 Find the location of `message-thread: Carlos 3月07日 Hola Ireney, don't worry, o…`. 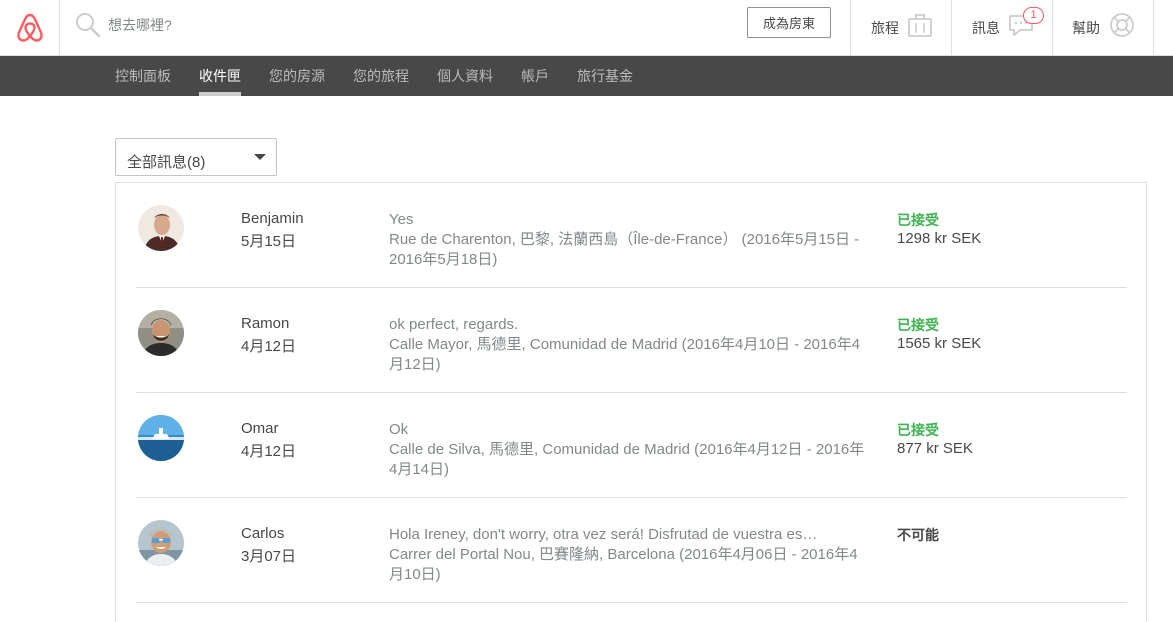

message-thread: Carlos 3月07日 Hola Ireney, don't worry, o… is located at coordinates (631, 550).